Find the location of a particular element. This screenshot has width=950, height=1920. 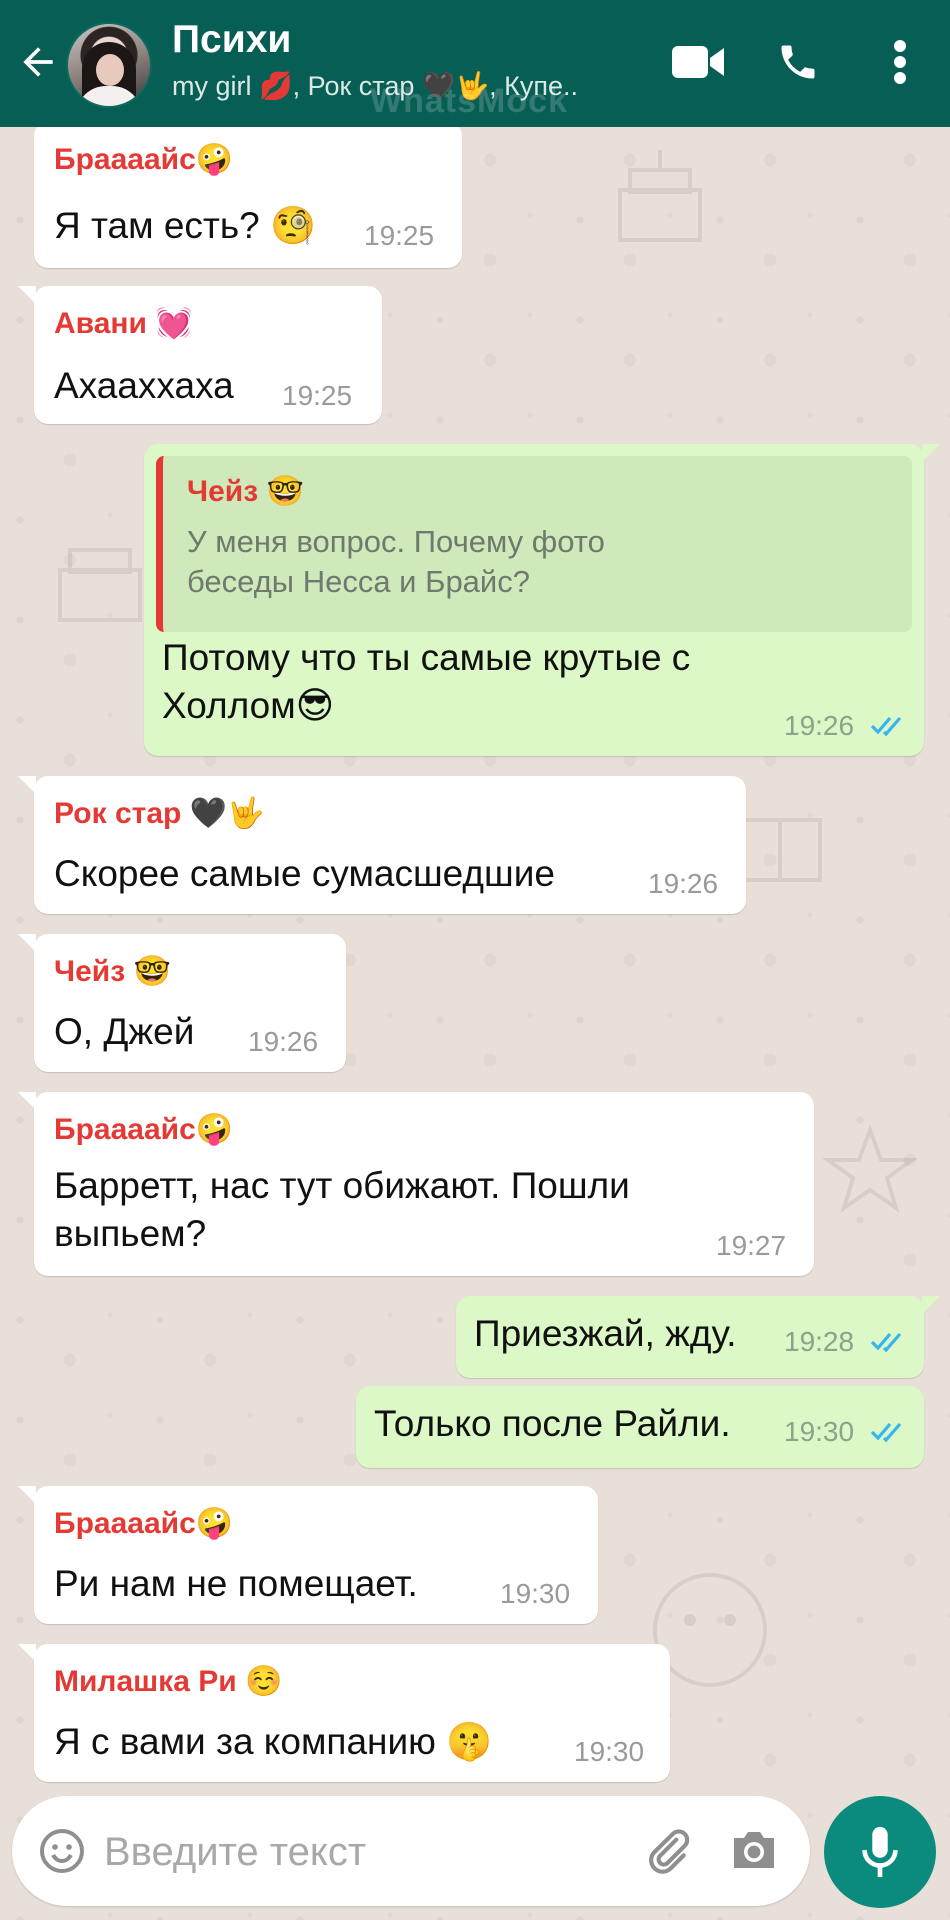

video-camera-icon is located at coordinates (698, 62).